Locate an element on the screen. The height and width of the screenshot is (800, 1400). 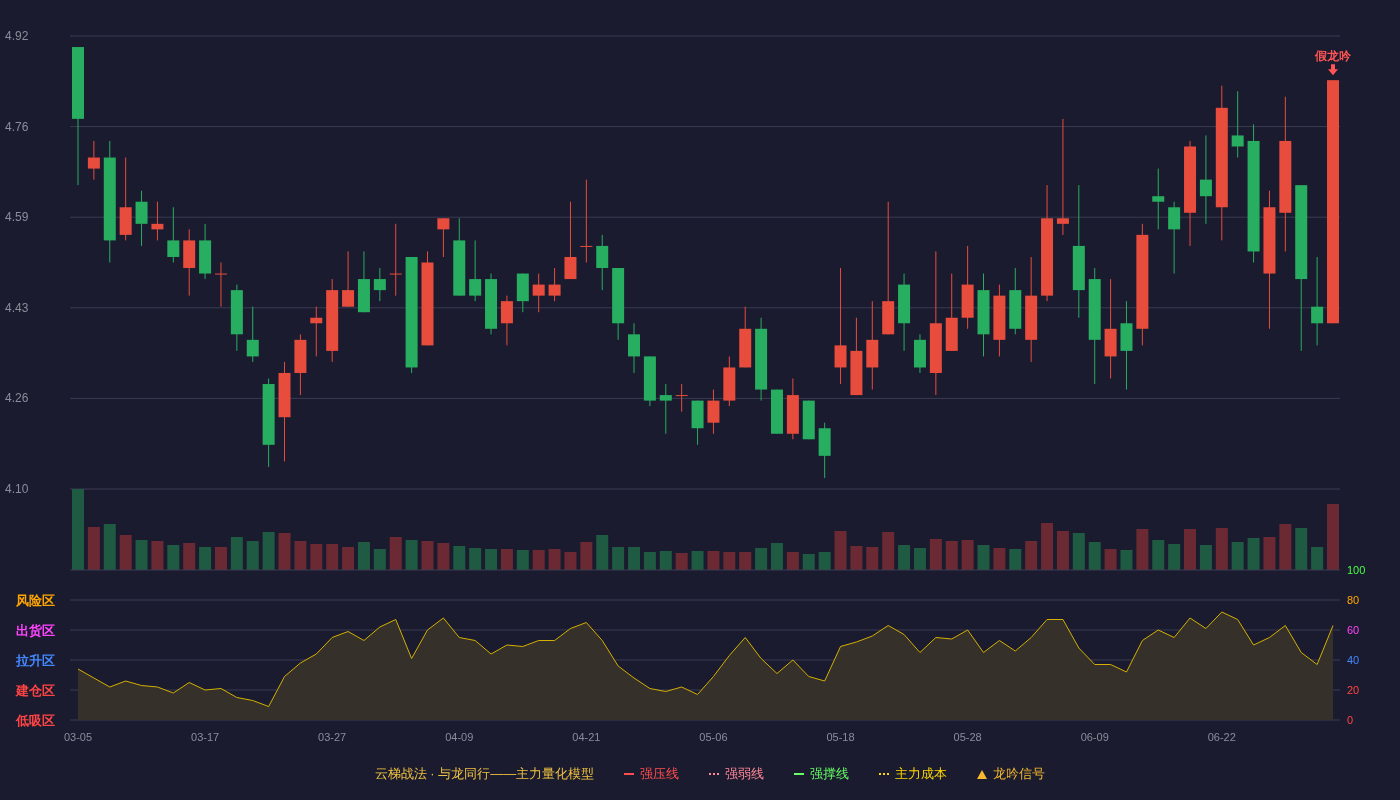
axis-label: 03-17 is located at coordinates (205, 737).